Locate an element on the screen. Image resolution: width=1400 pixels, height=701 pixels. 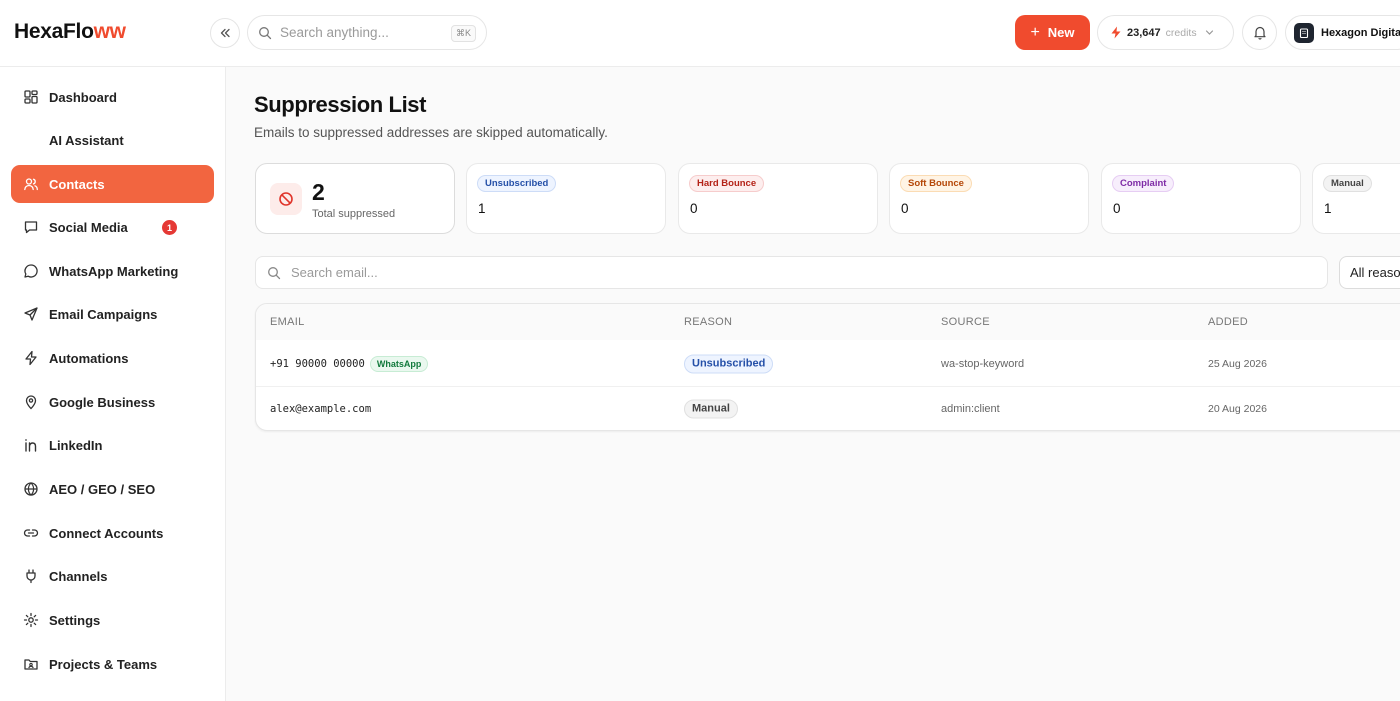
globe-icon is located at coordinates (31, 489).